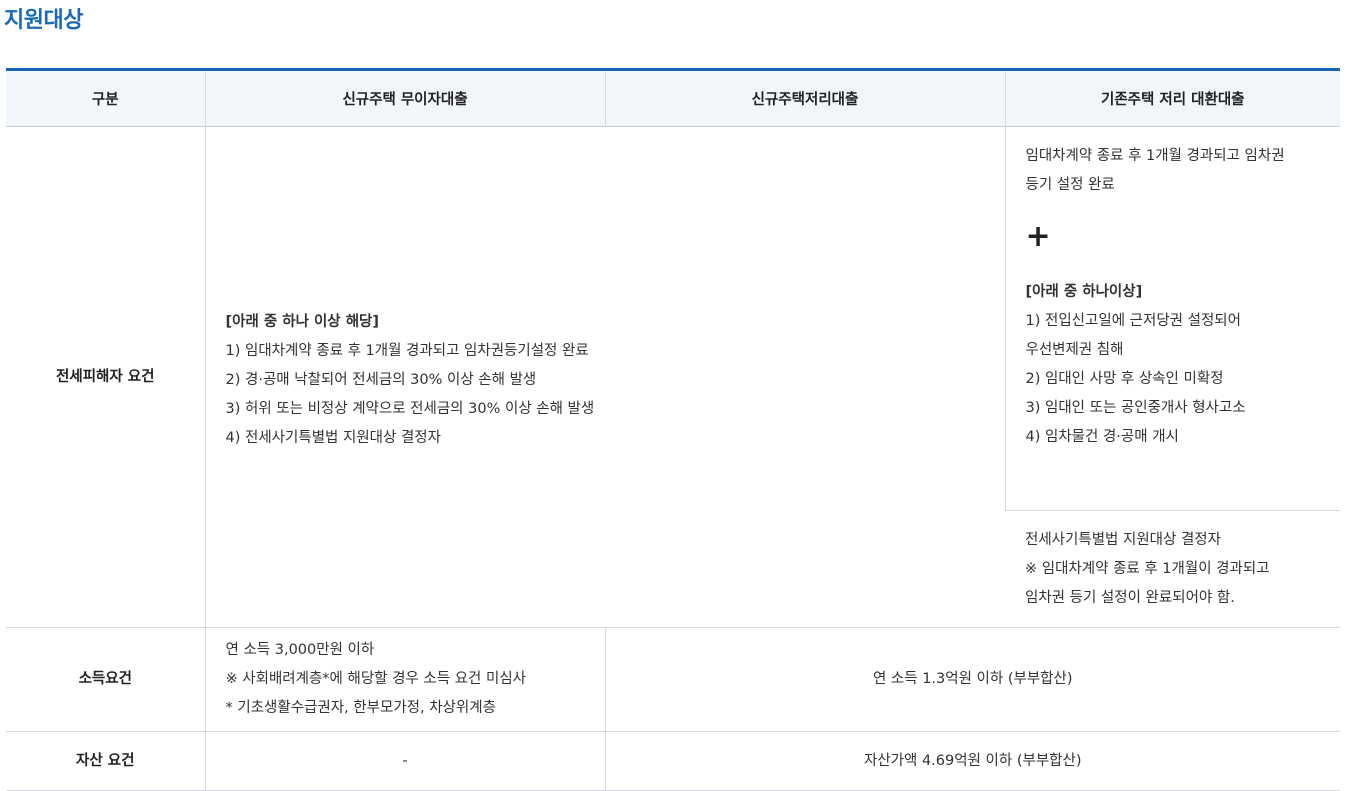  I want to click on table-header-row: 구분 신규주택 무이자대출 신규주택저리대출 기존주택 저리 대환대출, so click(673, 97).